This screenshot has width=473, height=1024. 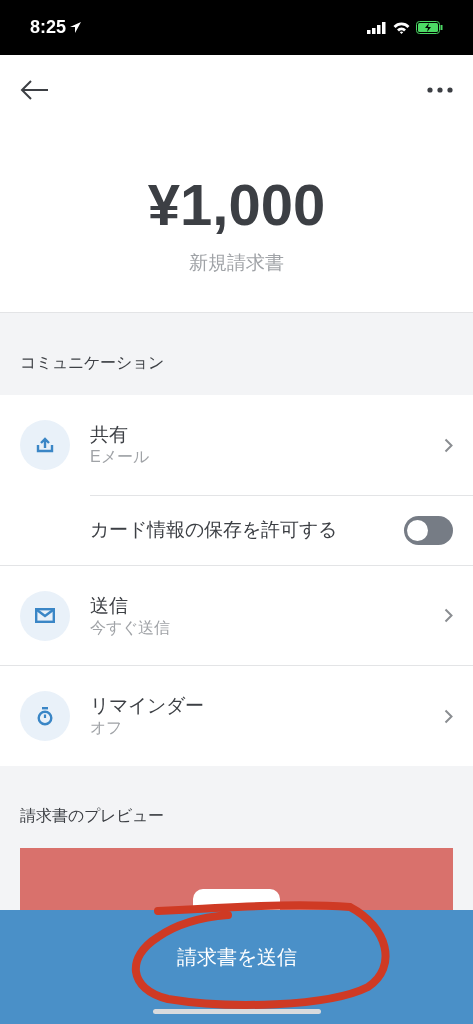 I want to click on list-item: リマインダー オフ, so click(x=236, y=716).